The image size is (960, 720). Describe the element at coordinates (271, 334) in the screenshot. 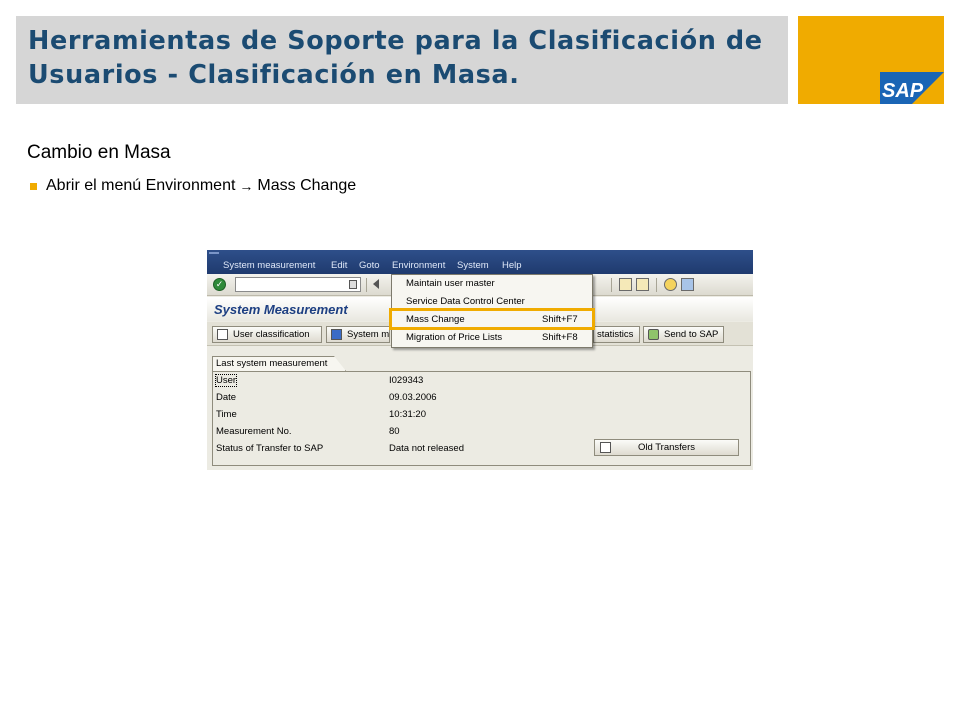

I see `user-classification-label: User classification` at that location.